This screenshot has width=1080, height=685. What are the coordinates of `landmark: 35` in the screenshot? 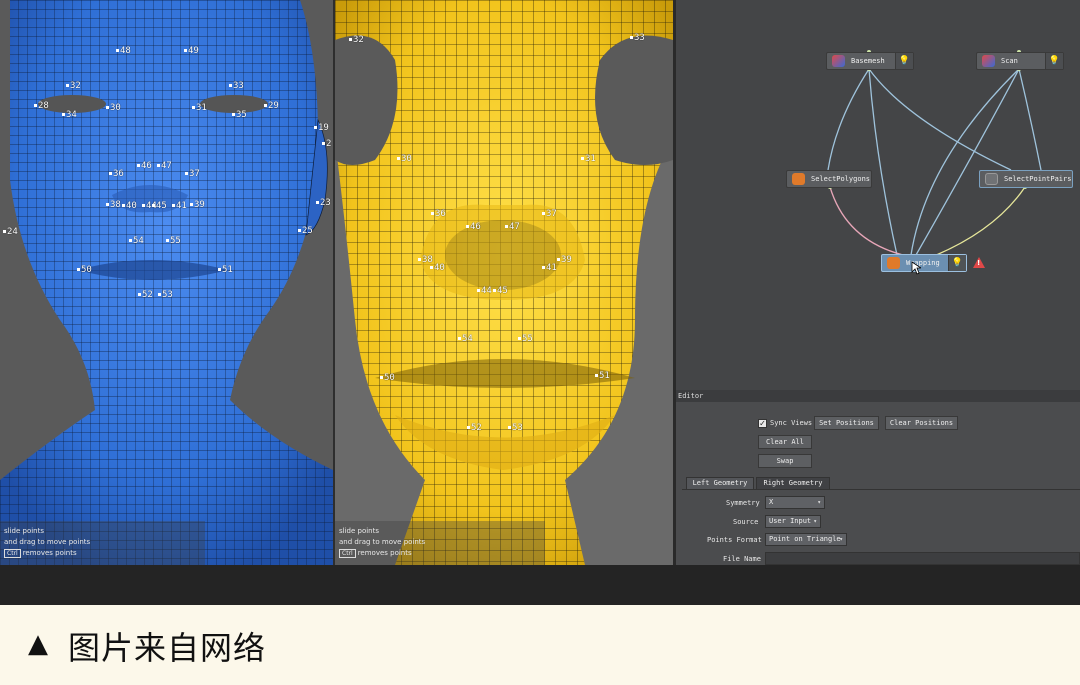 It's located at (239, 115).